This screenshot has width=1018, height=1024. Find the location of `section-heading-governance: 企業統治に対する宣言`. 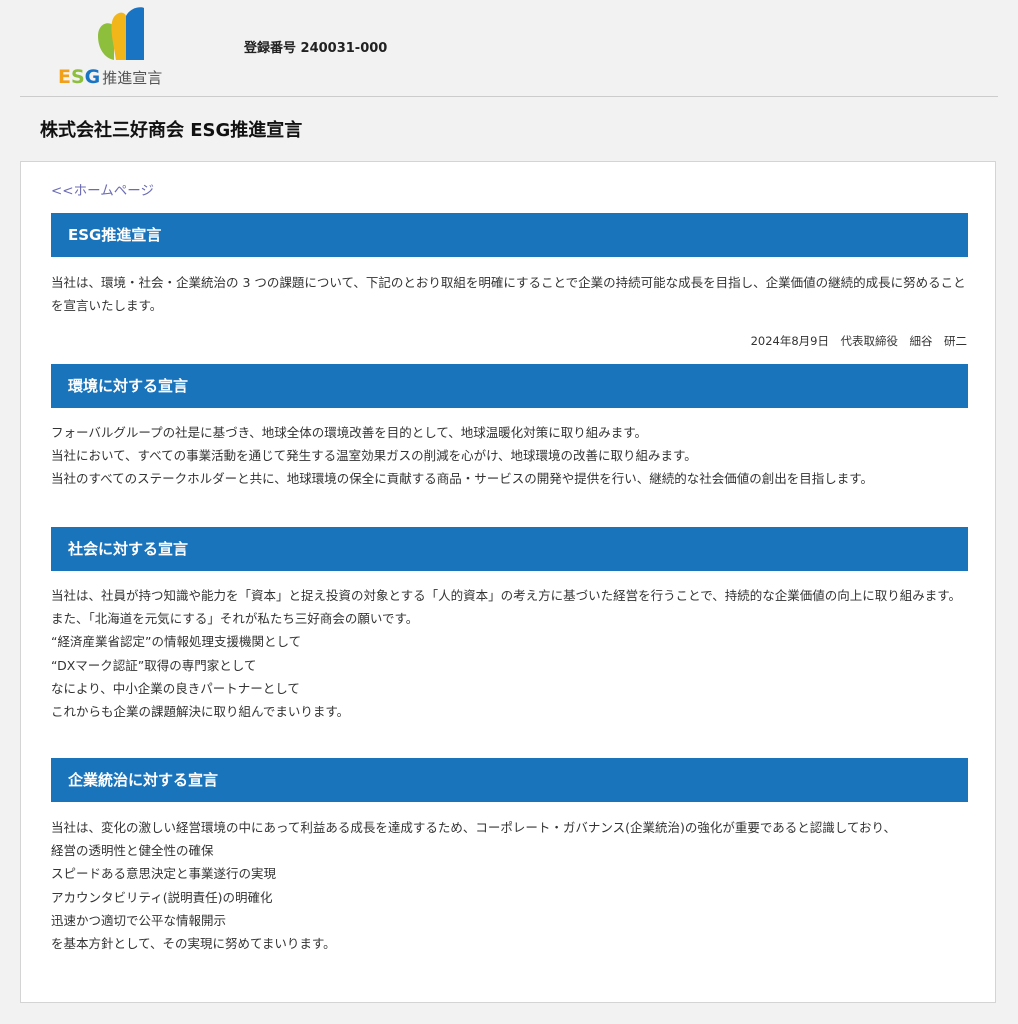

section-heading-governance: 企業統治に対する宣言 is located at coordinates (509, 780).